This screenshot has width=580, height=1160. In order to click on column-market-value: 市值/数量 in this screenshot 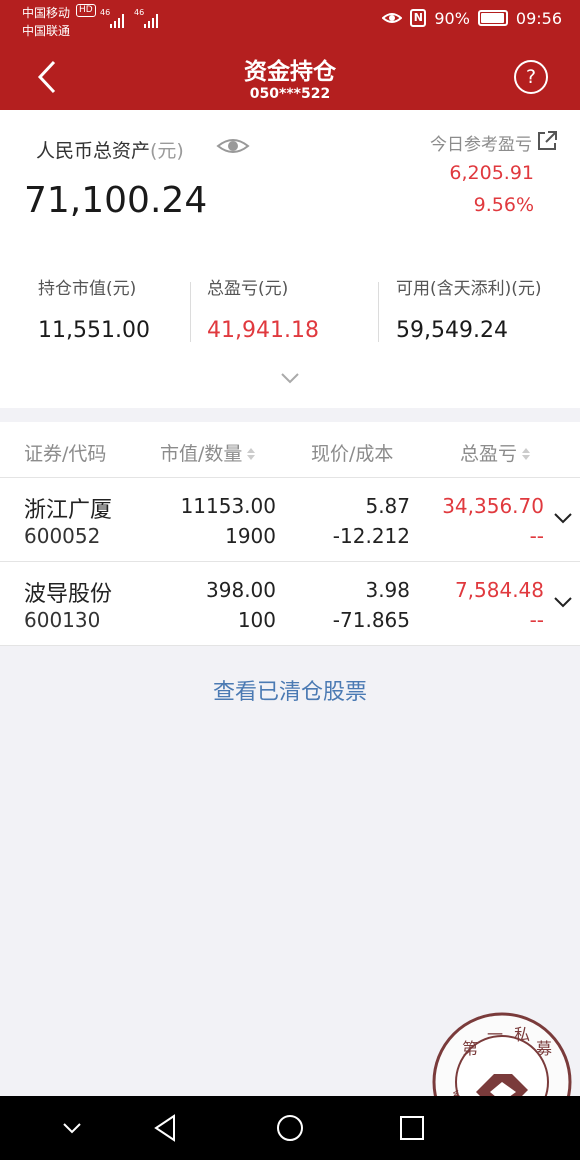, I will do `click(208, 452)`.